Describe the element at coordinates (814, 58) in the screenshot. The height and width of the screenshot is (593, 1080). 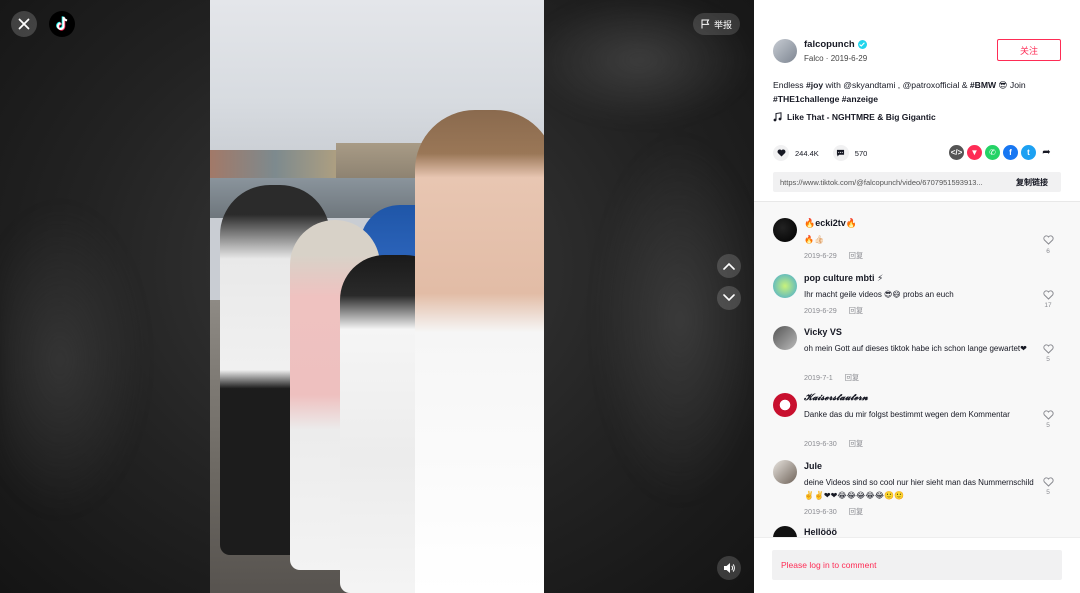
I see `author-display-name: Falco` at that location.